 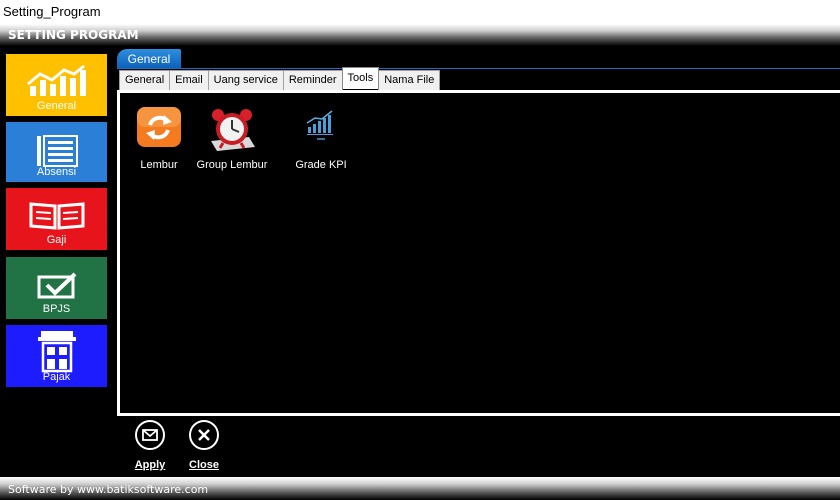 I want to click on envelope-icon, so click(x=150, y=435).